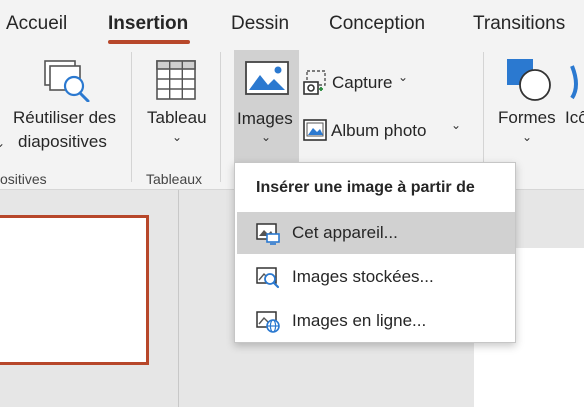 The width and height of the screenshot is (584, 407). What do you see at coordinates (174, 179) in the screenshot?
I see `tables-group-label: Tableaux` at bounding box center [174, 179].